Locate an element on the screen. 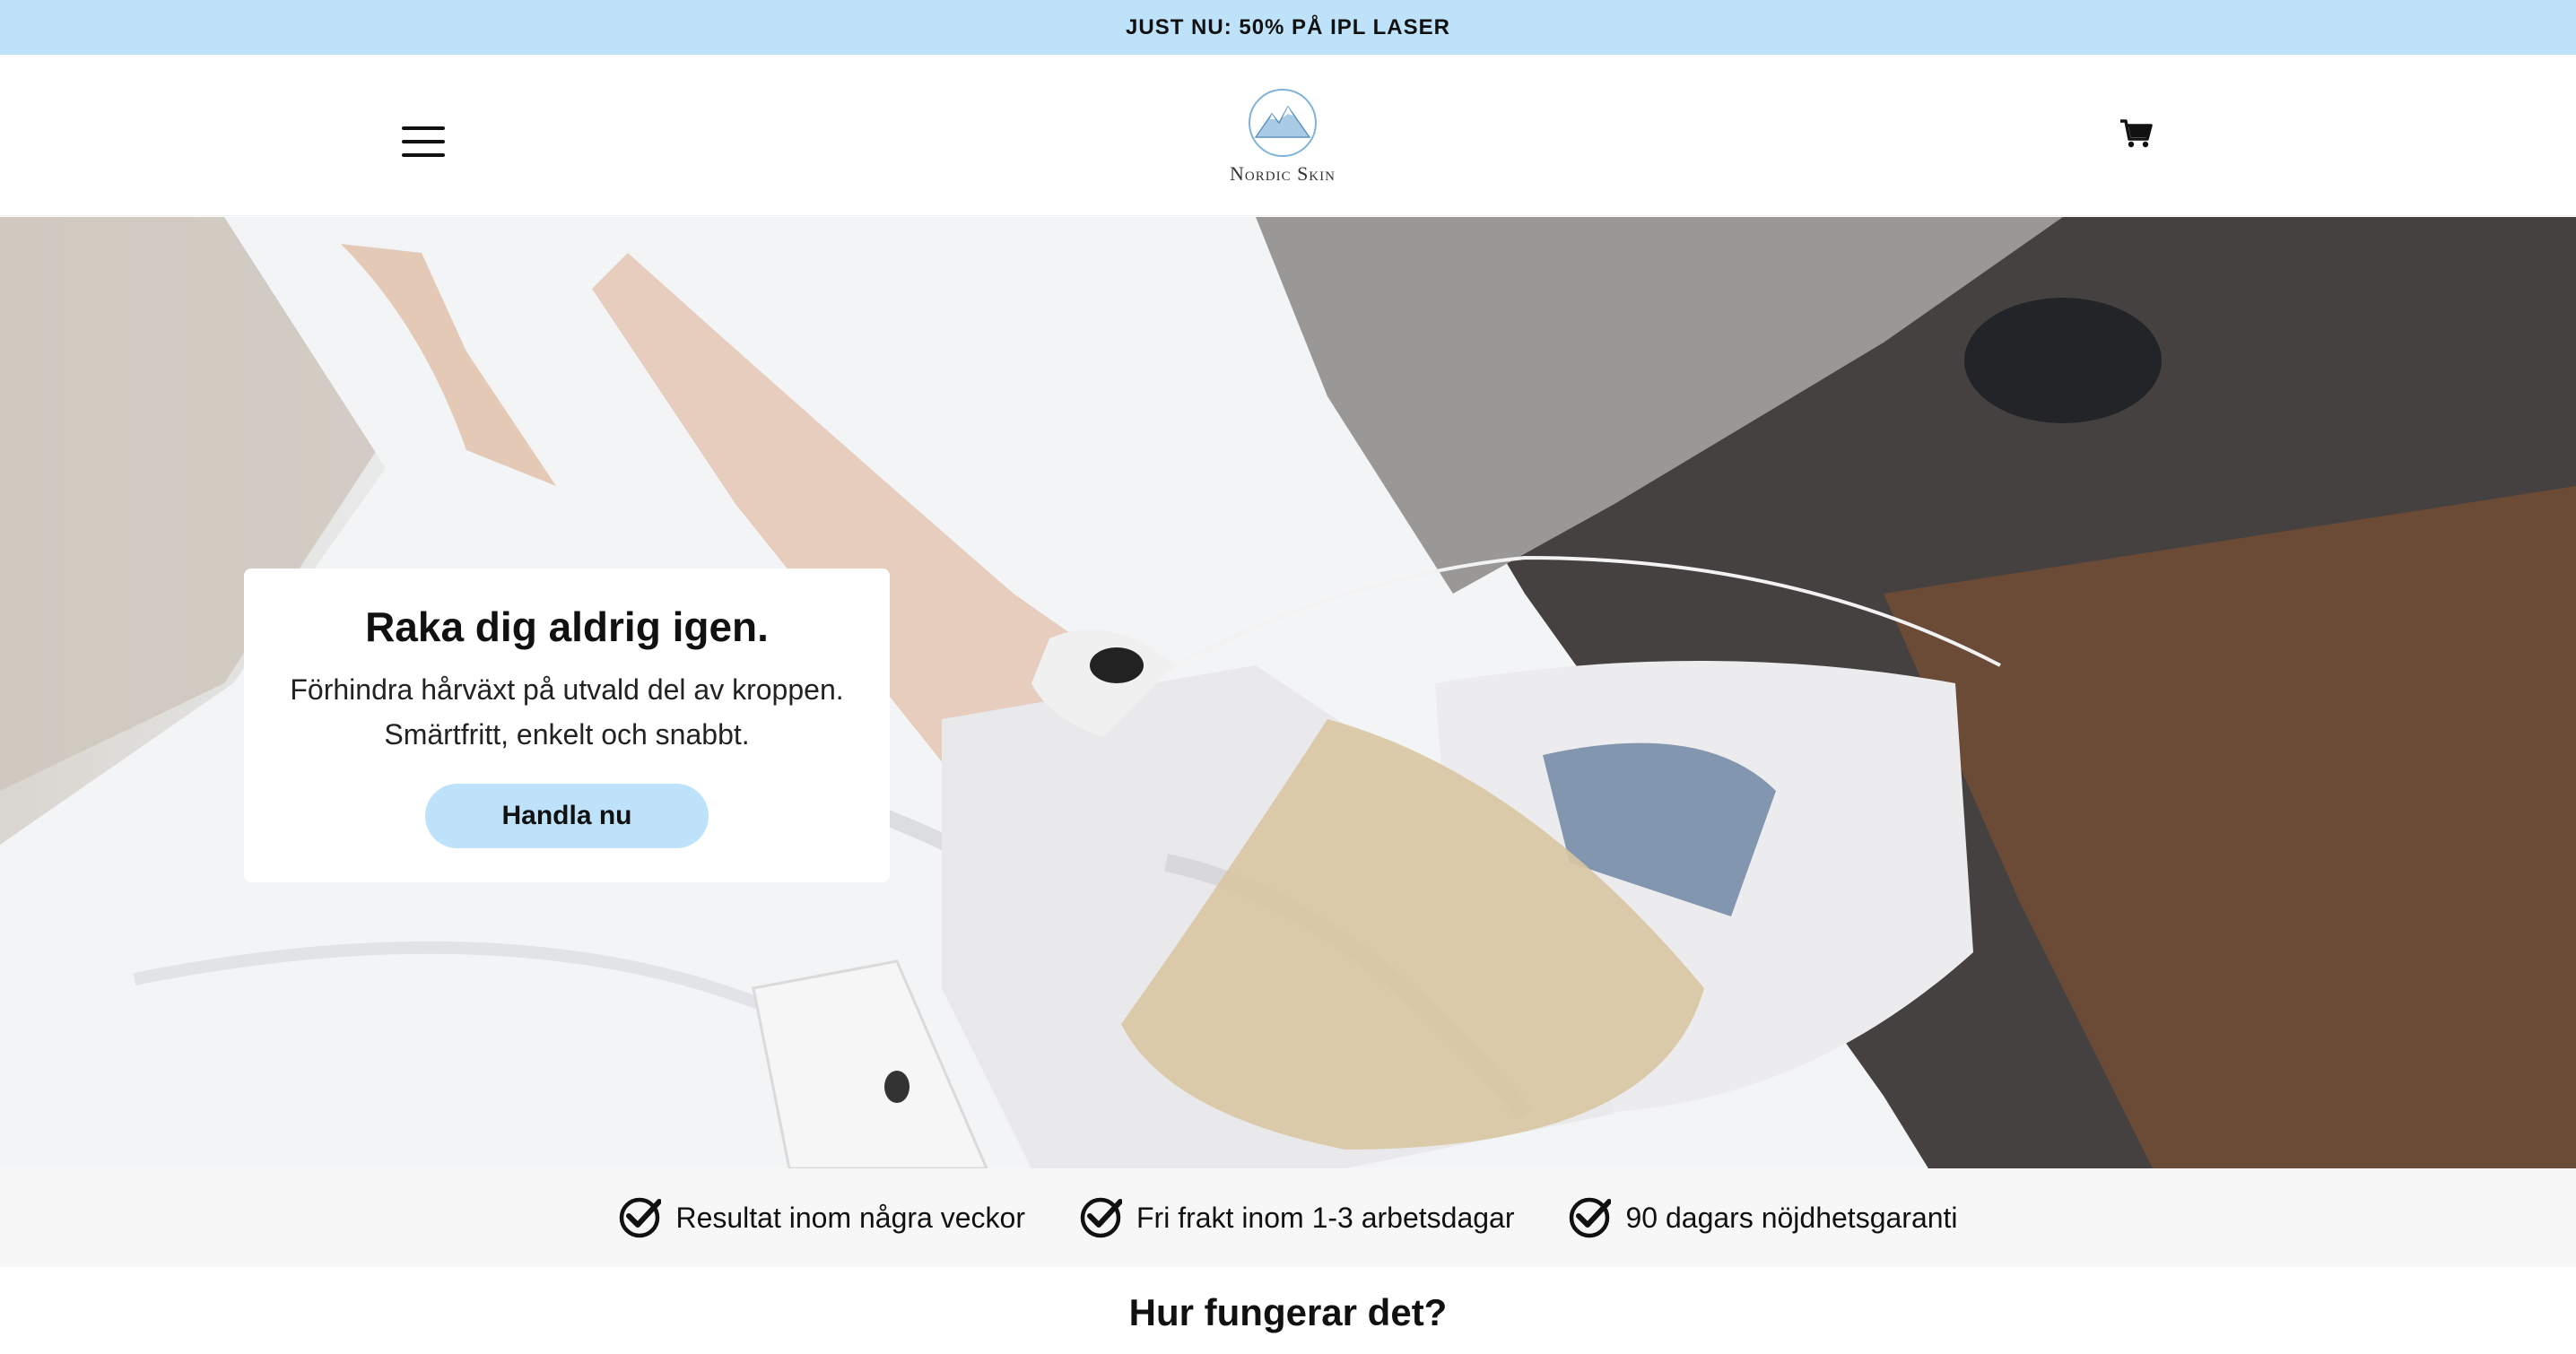  site-header: Nordic Skin is located at coordinates (1288, 135).